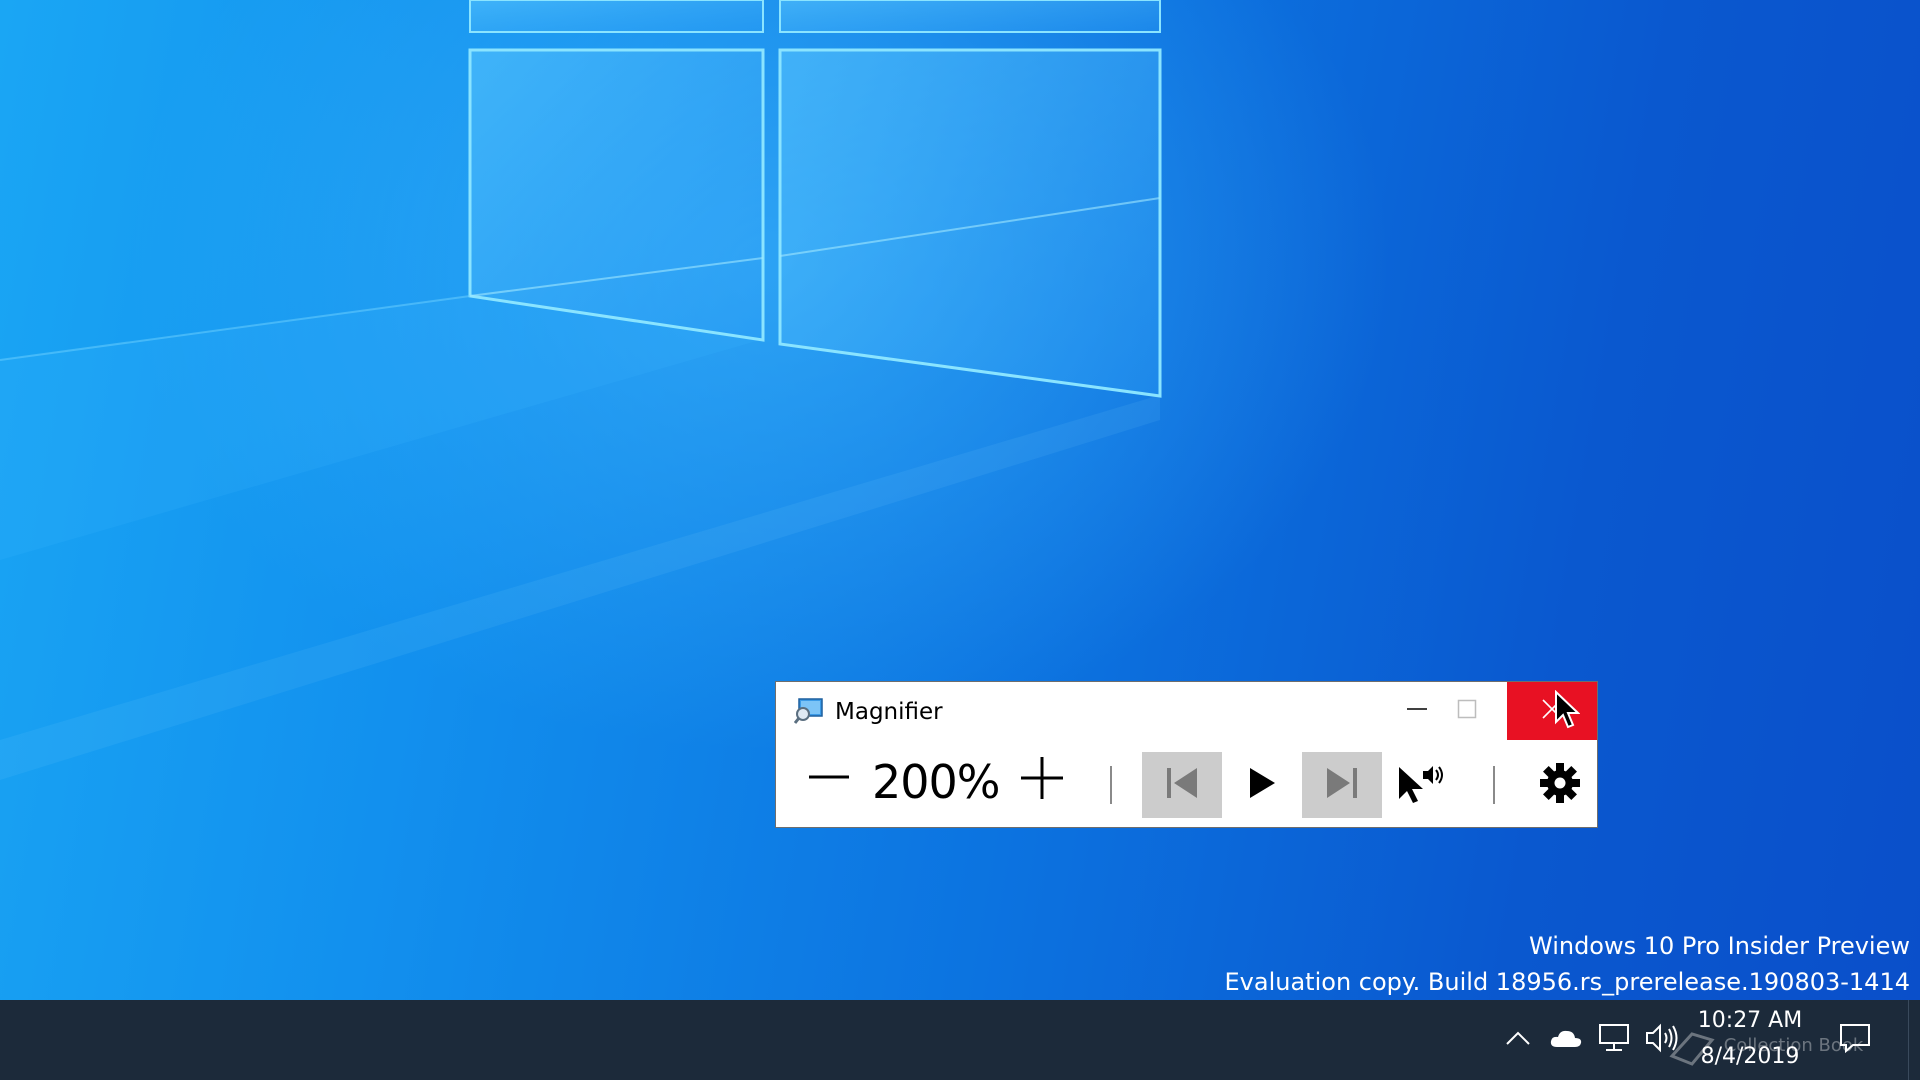 This screenshot has width=1920, height=1080. Describe the element at coordinates (1793, 1045) in the screenshot. I see `overlay-text: Collection Book` at that location.